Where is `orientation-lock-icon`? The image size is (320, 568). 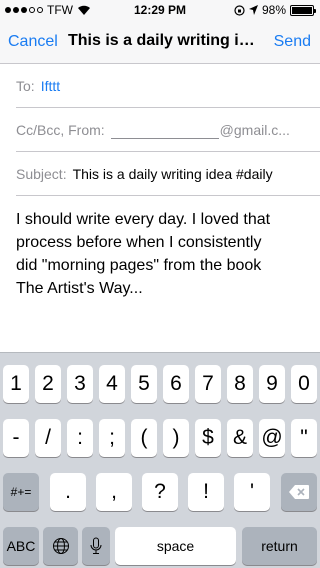
orientation-lock-icon is located at coordinates (239, 10).